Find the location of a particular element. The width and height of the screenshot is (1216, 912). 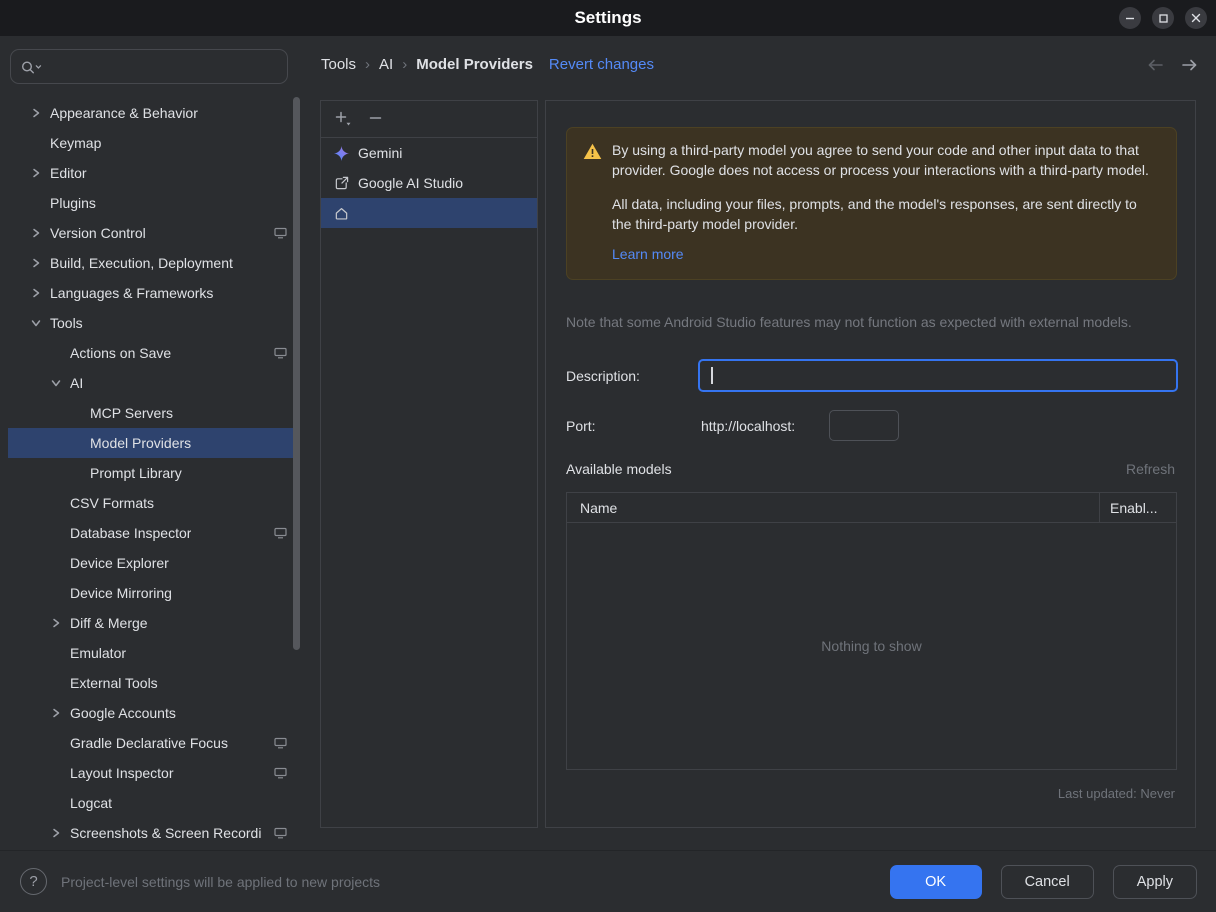

sidebar-item-label: Editor is located at coordinates (68, 173).